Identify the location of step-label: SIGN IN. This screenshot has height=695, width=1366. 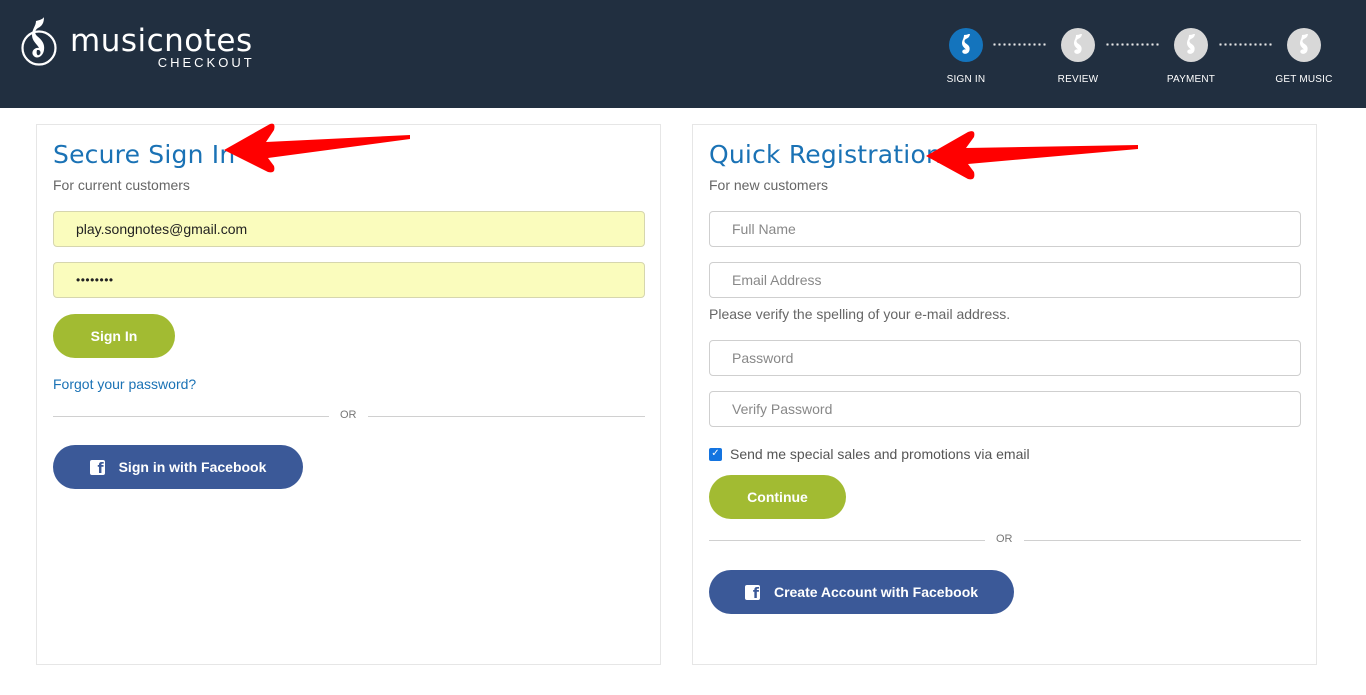
(966, 79).